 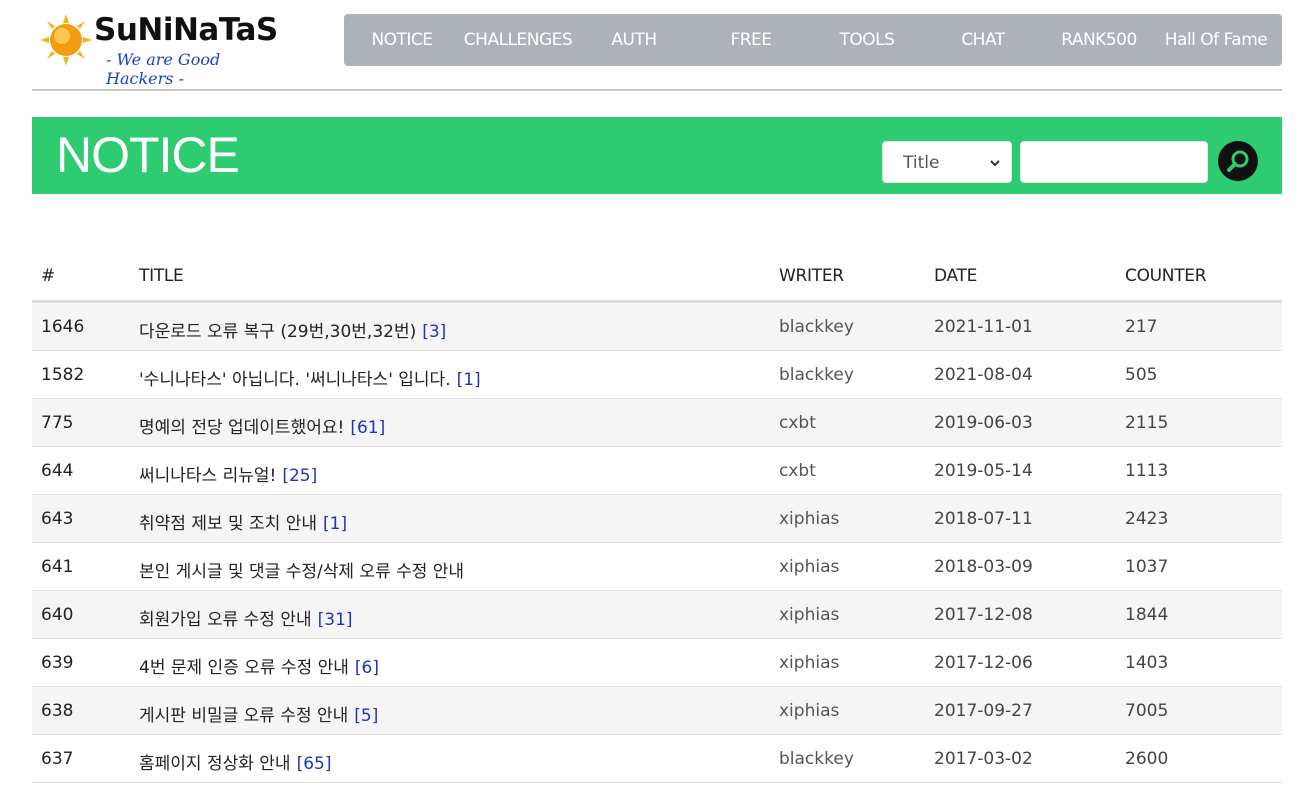 I want to click on row-counter: 7005, so click(x=1147, y=711).